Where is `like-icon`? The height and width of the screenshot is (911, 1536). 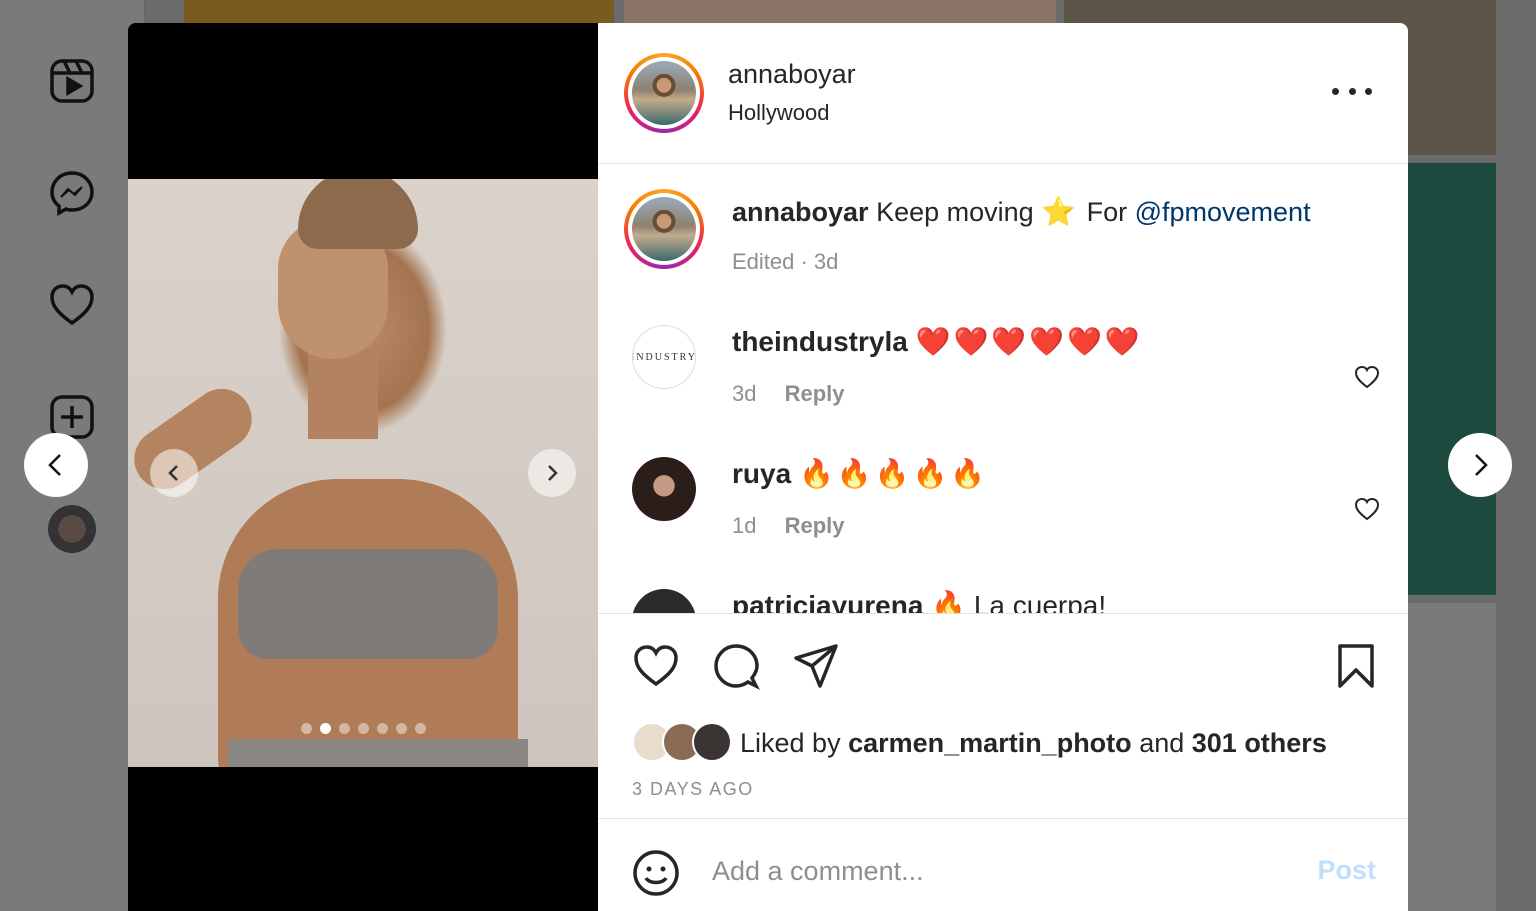
like-icon is located at coordinates (656, 666).